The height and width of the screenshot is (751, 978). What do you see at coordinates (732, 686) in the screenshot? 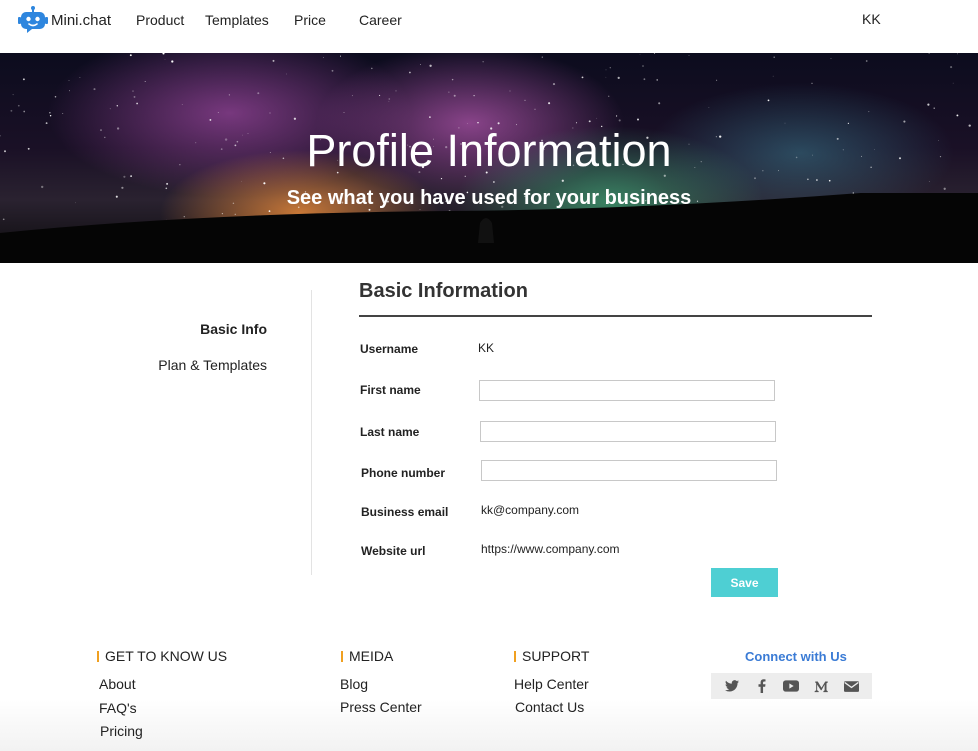
I see `twitter-icon` at bounding box center [732, 686].